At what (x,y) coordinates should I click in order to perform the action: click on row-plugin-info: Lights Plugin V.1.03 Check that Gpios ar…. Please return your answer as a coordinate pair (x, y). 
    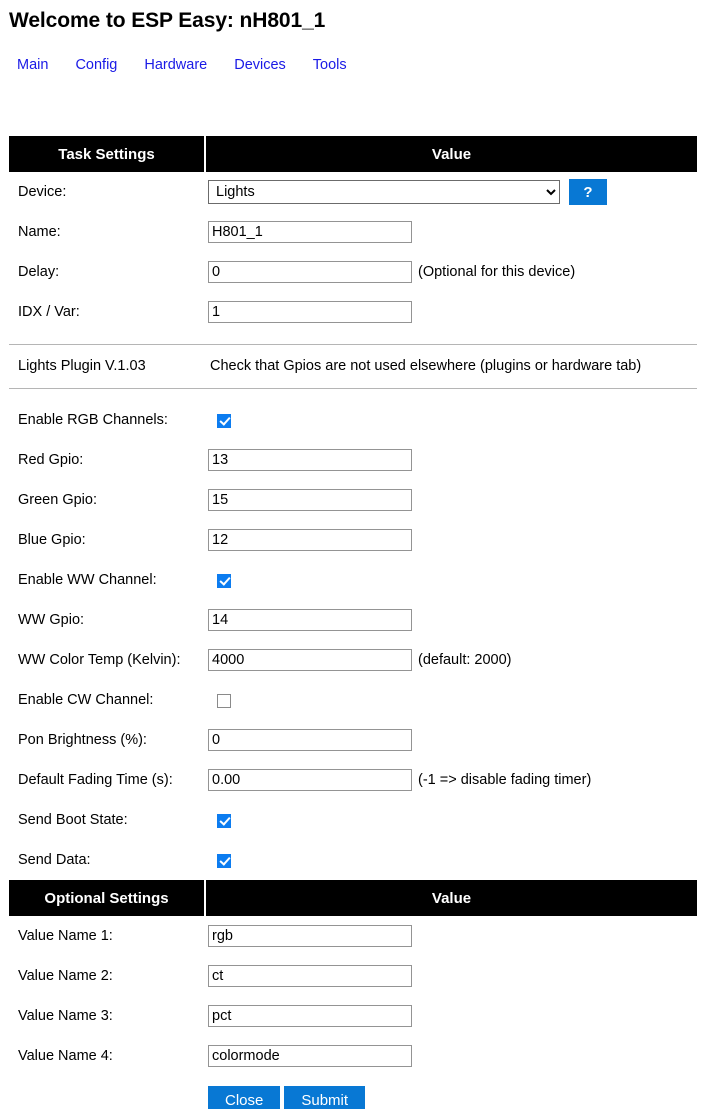
    Looking at the image, I should click on (353, 366).